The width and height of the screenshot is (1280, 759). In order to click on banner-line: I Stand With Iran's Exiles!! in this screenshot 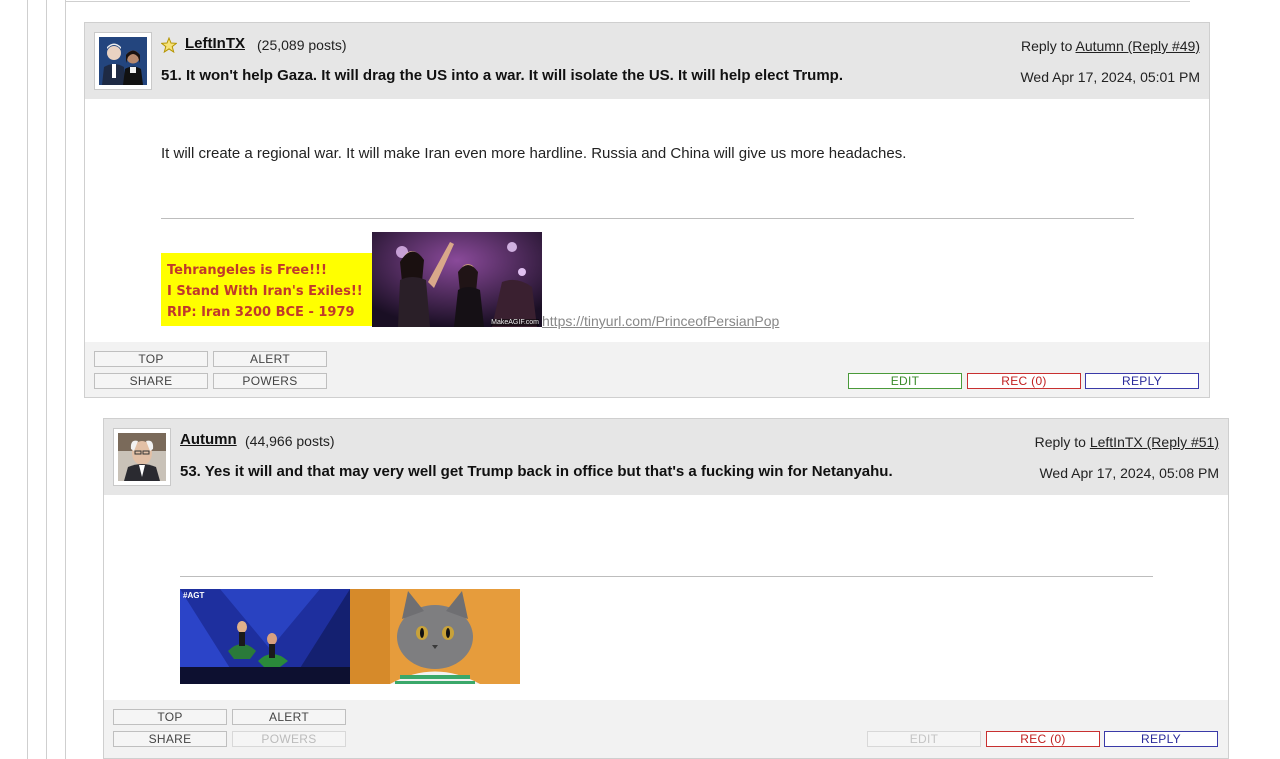, I will do `click(265, 291)`.